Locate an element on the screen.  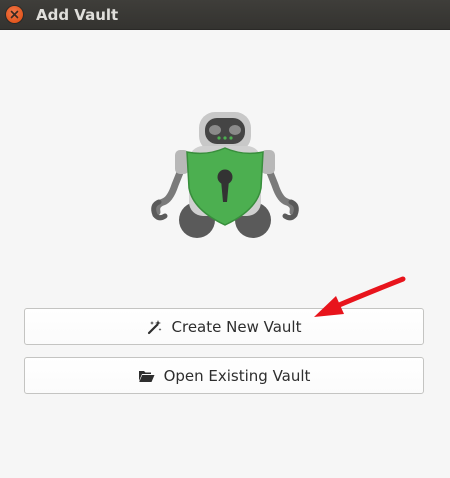
close-icon is located at coordinates (14, 14).